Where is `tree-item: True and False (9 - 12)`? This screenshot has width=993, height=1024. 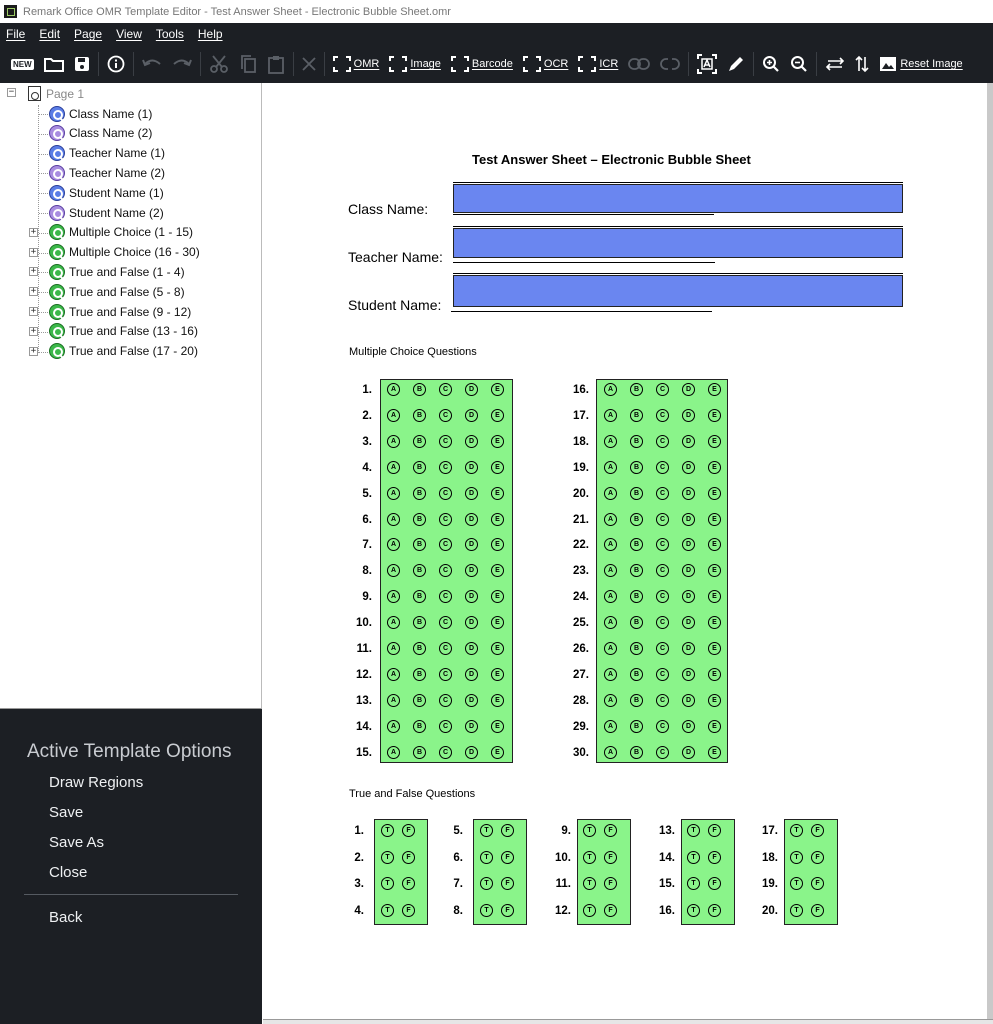 tree-item: True and False (9 - 12) is located at coordinates (120, 311).